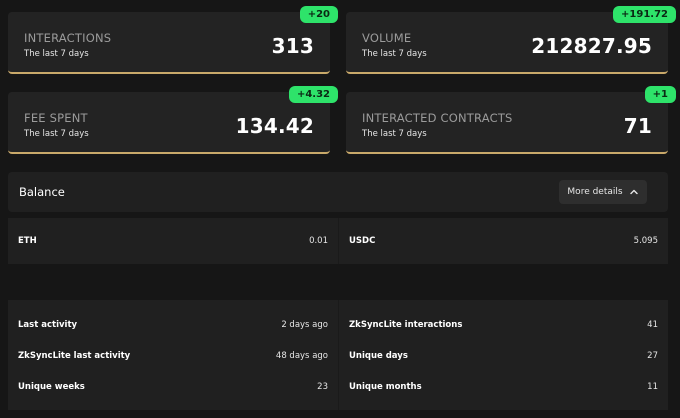 This screenshot has height=418, width=680. Describe the element at coordinates (387, 38) in the screenshot. I see `card-label: VOLUME` at that location.